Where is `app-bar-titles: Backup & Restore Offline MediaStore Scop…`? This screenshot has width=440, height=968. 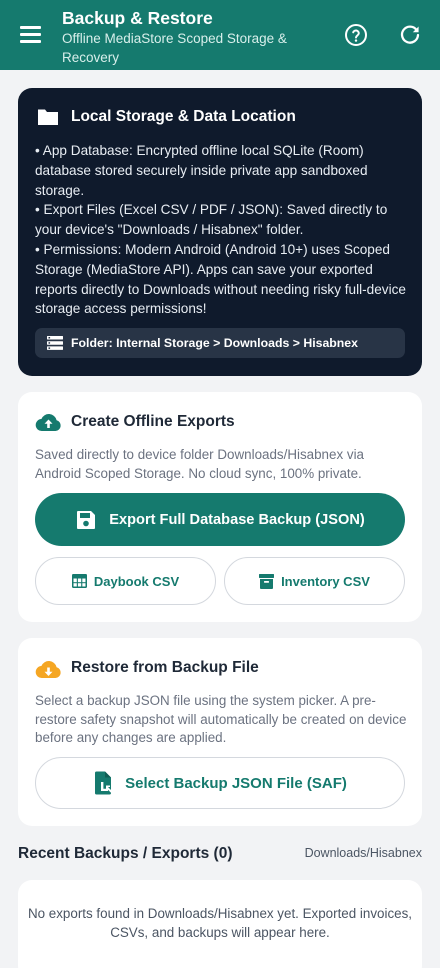
app-bar-titles: Backup & Restore Offline MediaStore Scop… is located at coordinates (192, 37).